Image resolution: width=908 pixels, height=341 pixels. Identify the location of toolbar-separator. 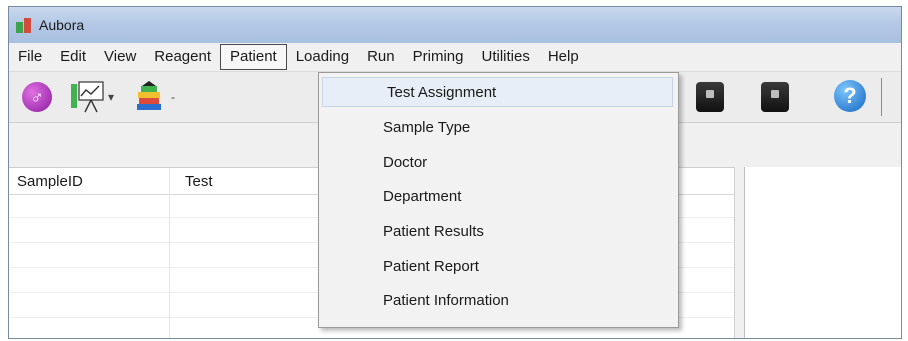
(881, 97).